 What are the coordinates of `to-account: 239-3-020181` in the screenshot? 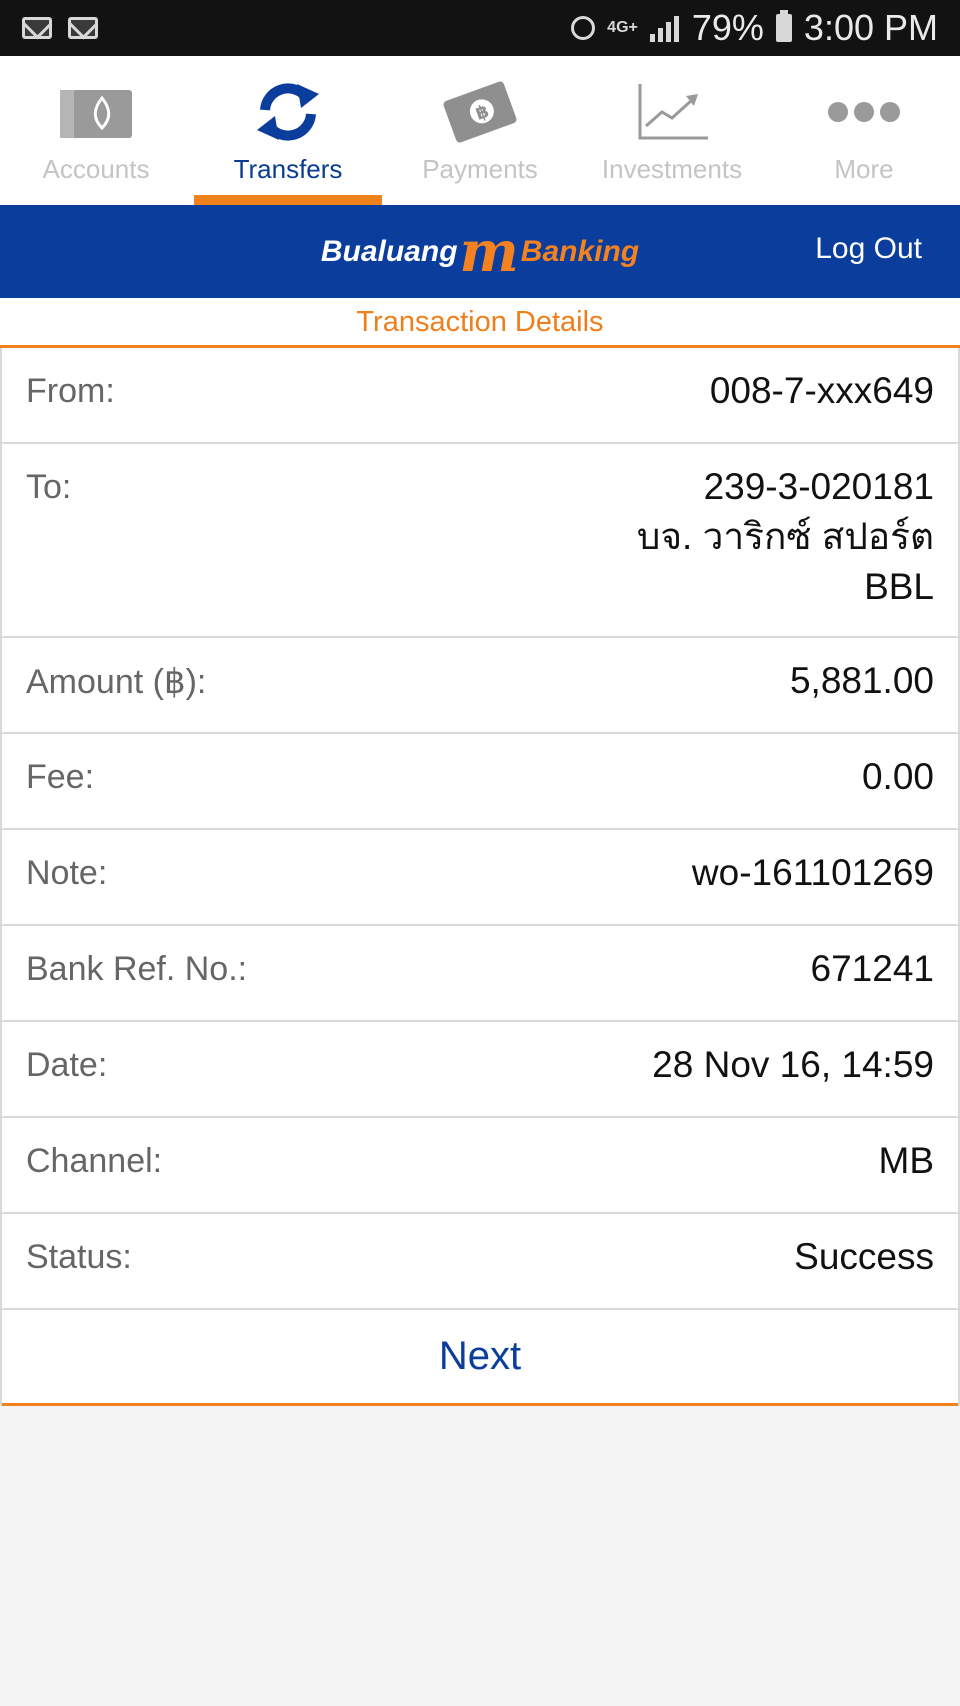 It's located at (818, 486).